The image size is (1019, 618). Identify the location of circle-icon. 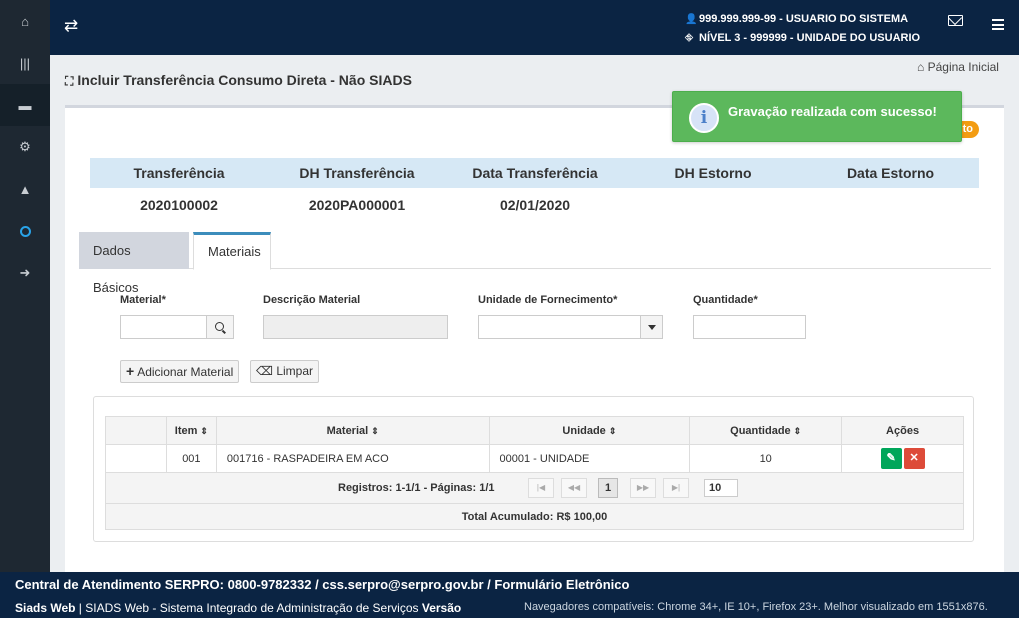
(25, 231).